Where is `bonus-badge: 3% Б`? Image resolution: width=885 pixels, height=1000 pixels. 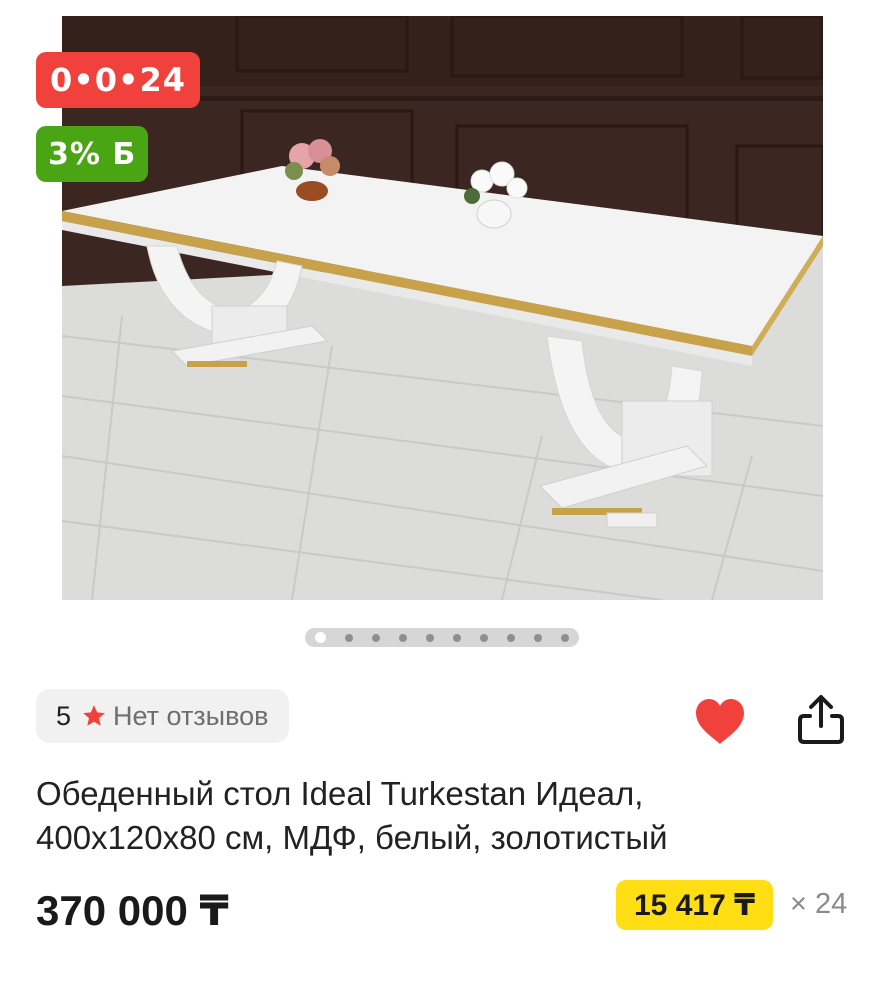
bonus-badge: 3% Б is located at coordinates (92, 154).